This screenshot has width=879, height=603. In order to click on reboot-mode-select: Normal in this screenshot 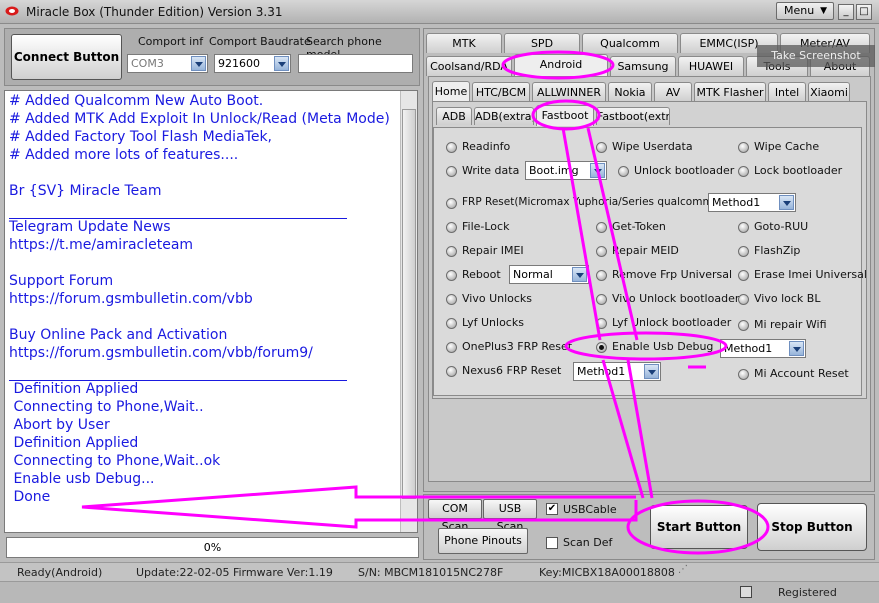, I will do `click(549, 274)`.